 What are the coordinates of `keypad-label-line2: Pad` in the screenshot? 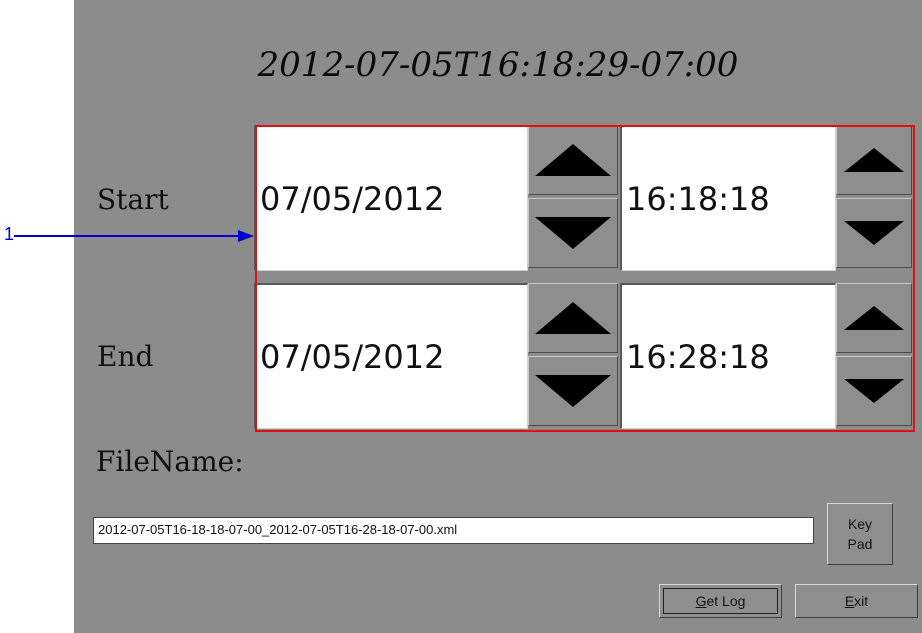 It's located at (860, 544).